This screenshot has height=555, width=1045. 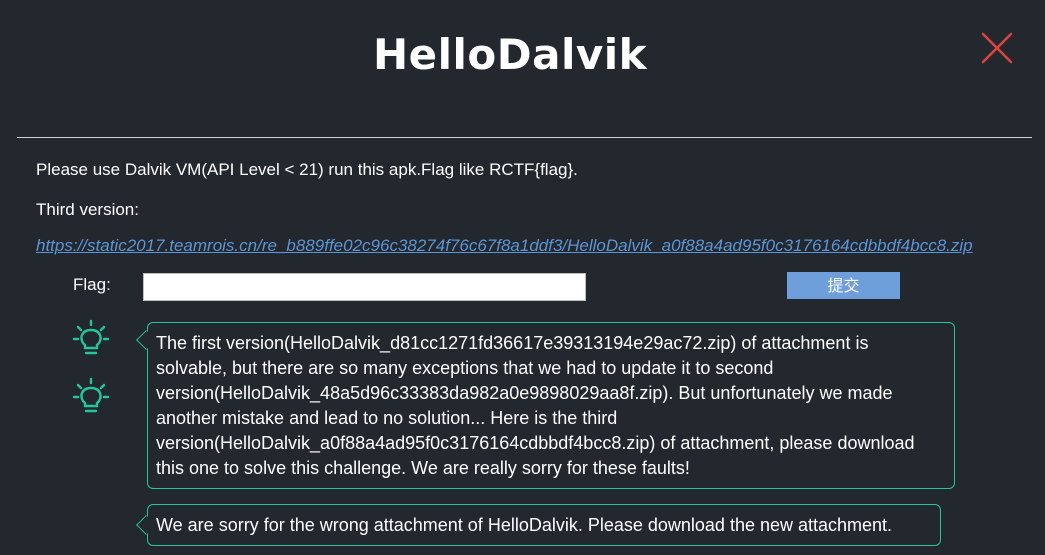 I want to click on flag-label: Flag:, so click(x=92, y=284).